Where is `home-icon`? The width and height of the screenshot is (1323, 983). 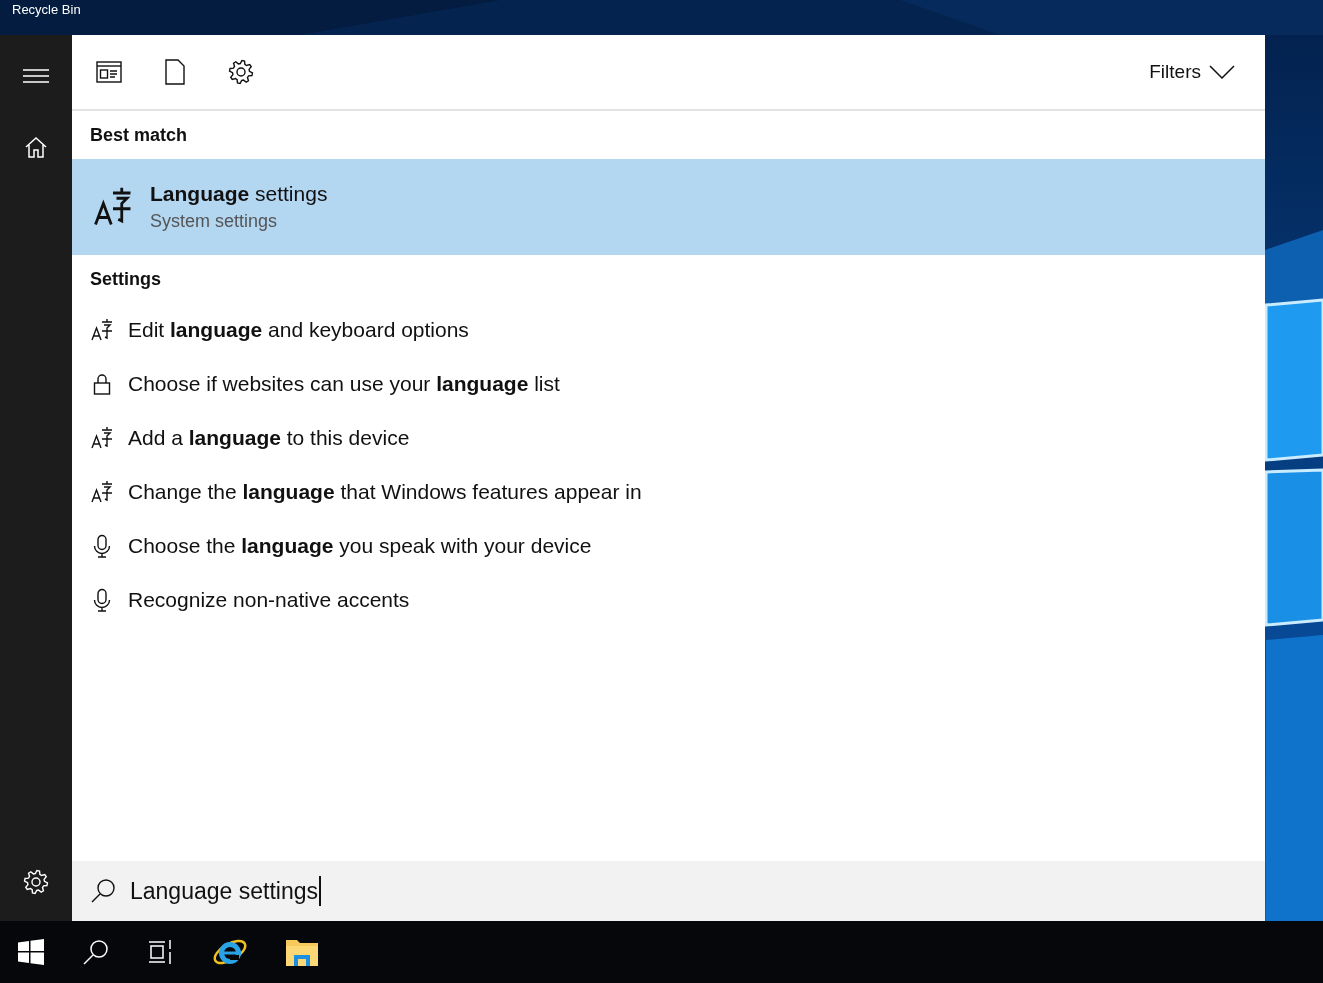 home-icon is located at coordinates (36, 147).